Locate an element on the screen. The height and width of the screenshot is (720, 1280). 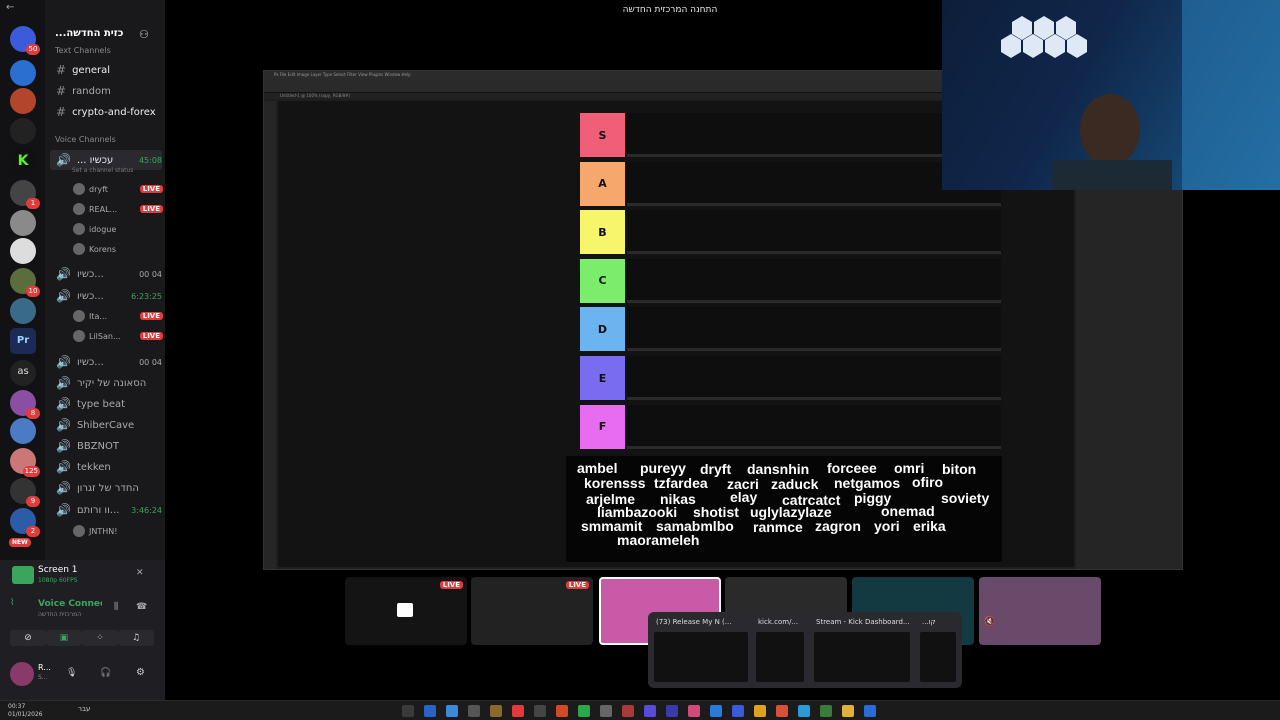
name-token: biton is located at coordinates (959, 469).